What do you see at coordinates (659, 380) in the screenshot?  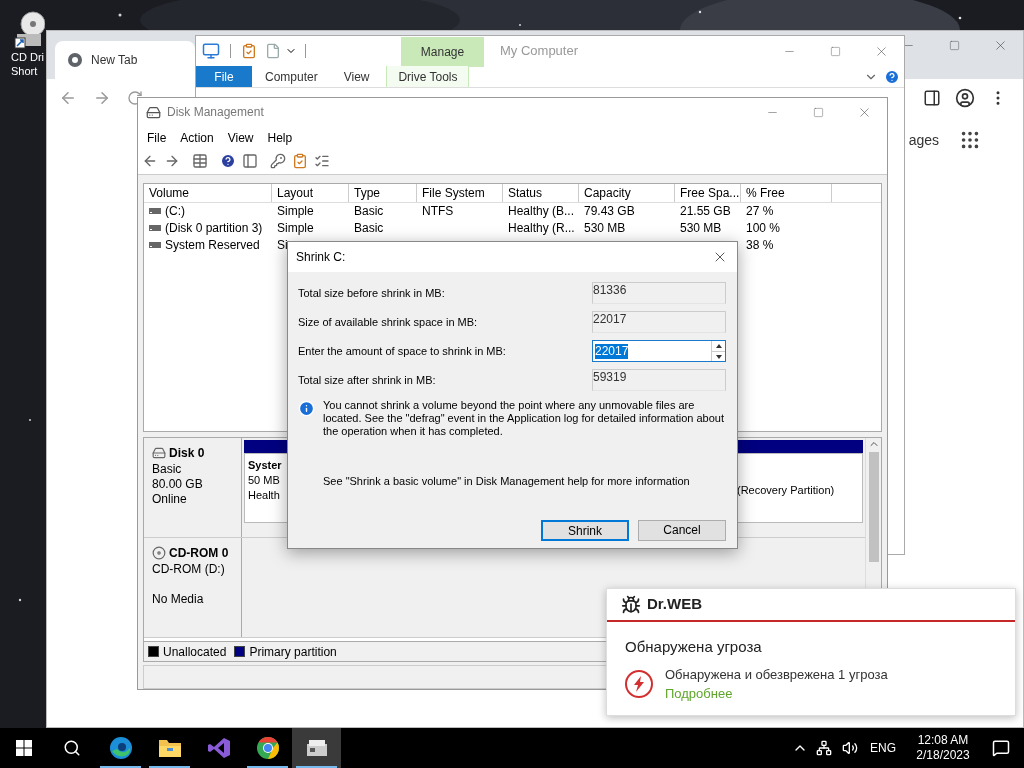 I see `readonly-field: 59319` at bounding box center [659, 380].